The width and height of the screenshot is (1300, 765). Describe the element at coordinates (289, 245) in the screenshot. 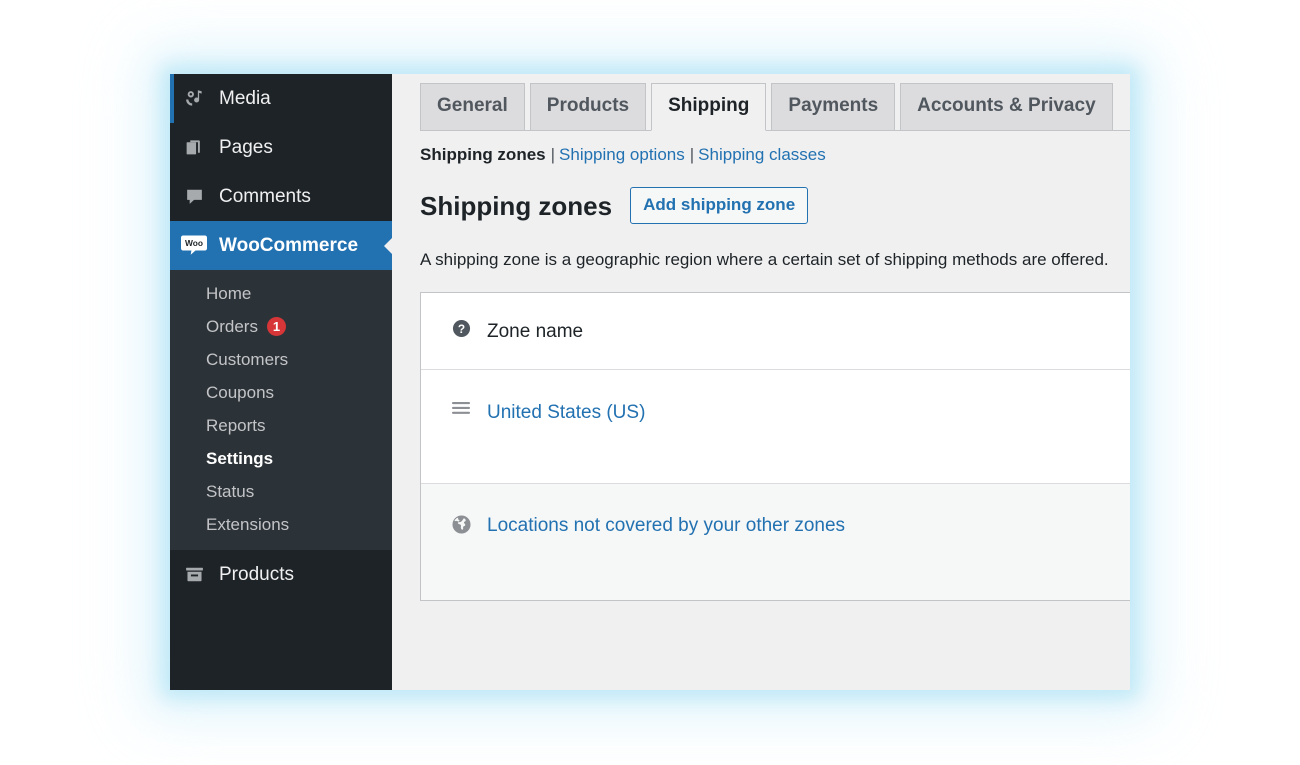

I see `sidebar-item-label: WooCommerce` at that location.